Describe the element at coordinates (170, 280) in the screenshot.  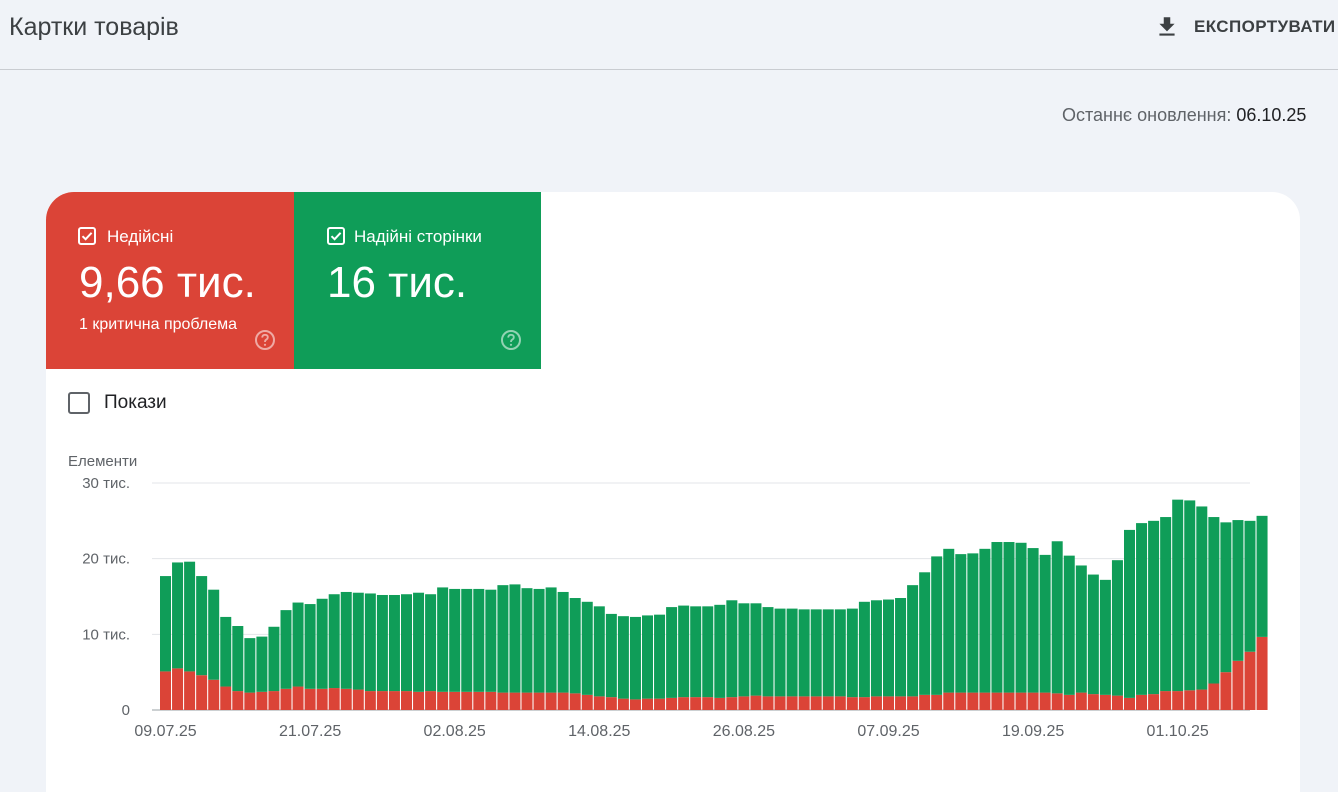
I see `invalid-items-tile: Недійсні 9,66 тис. 1 критична проблема` at that location.